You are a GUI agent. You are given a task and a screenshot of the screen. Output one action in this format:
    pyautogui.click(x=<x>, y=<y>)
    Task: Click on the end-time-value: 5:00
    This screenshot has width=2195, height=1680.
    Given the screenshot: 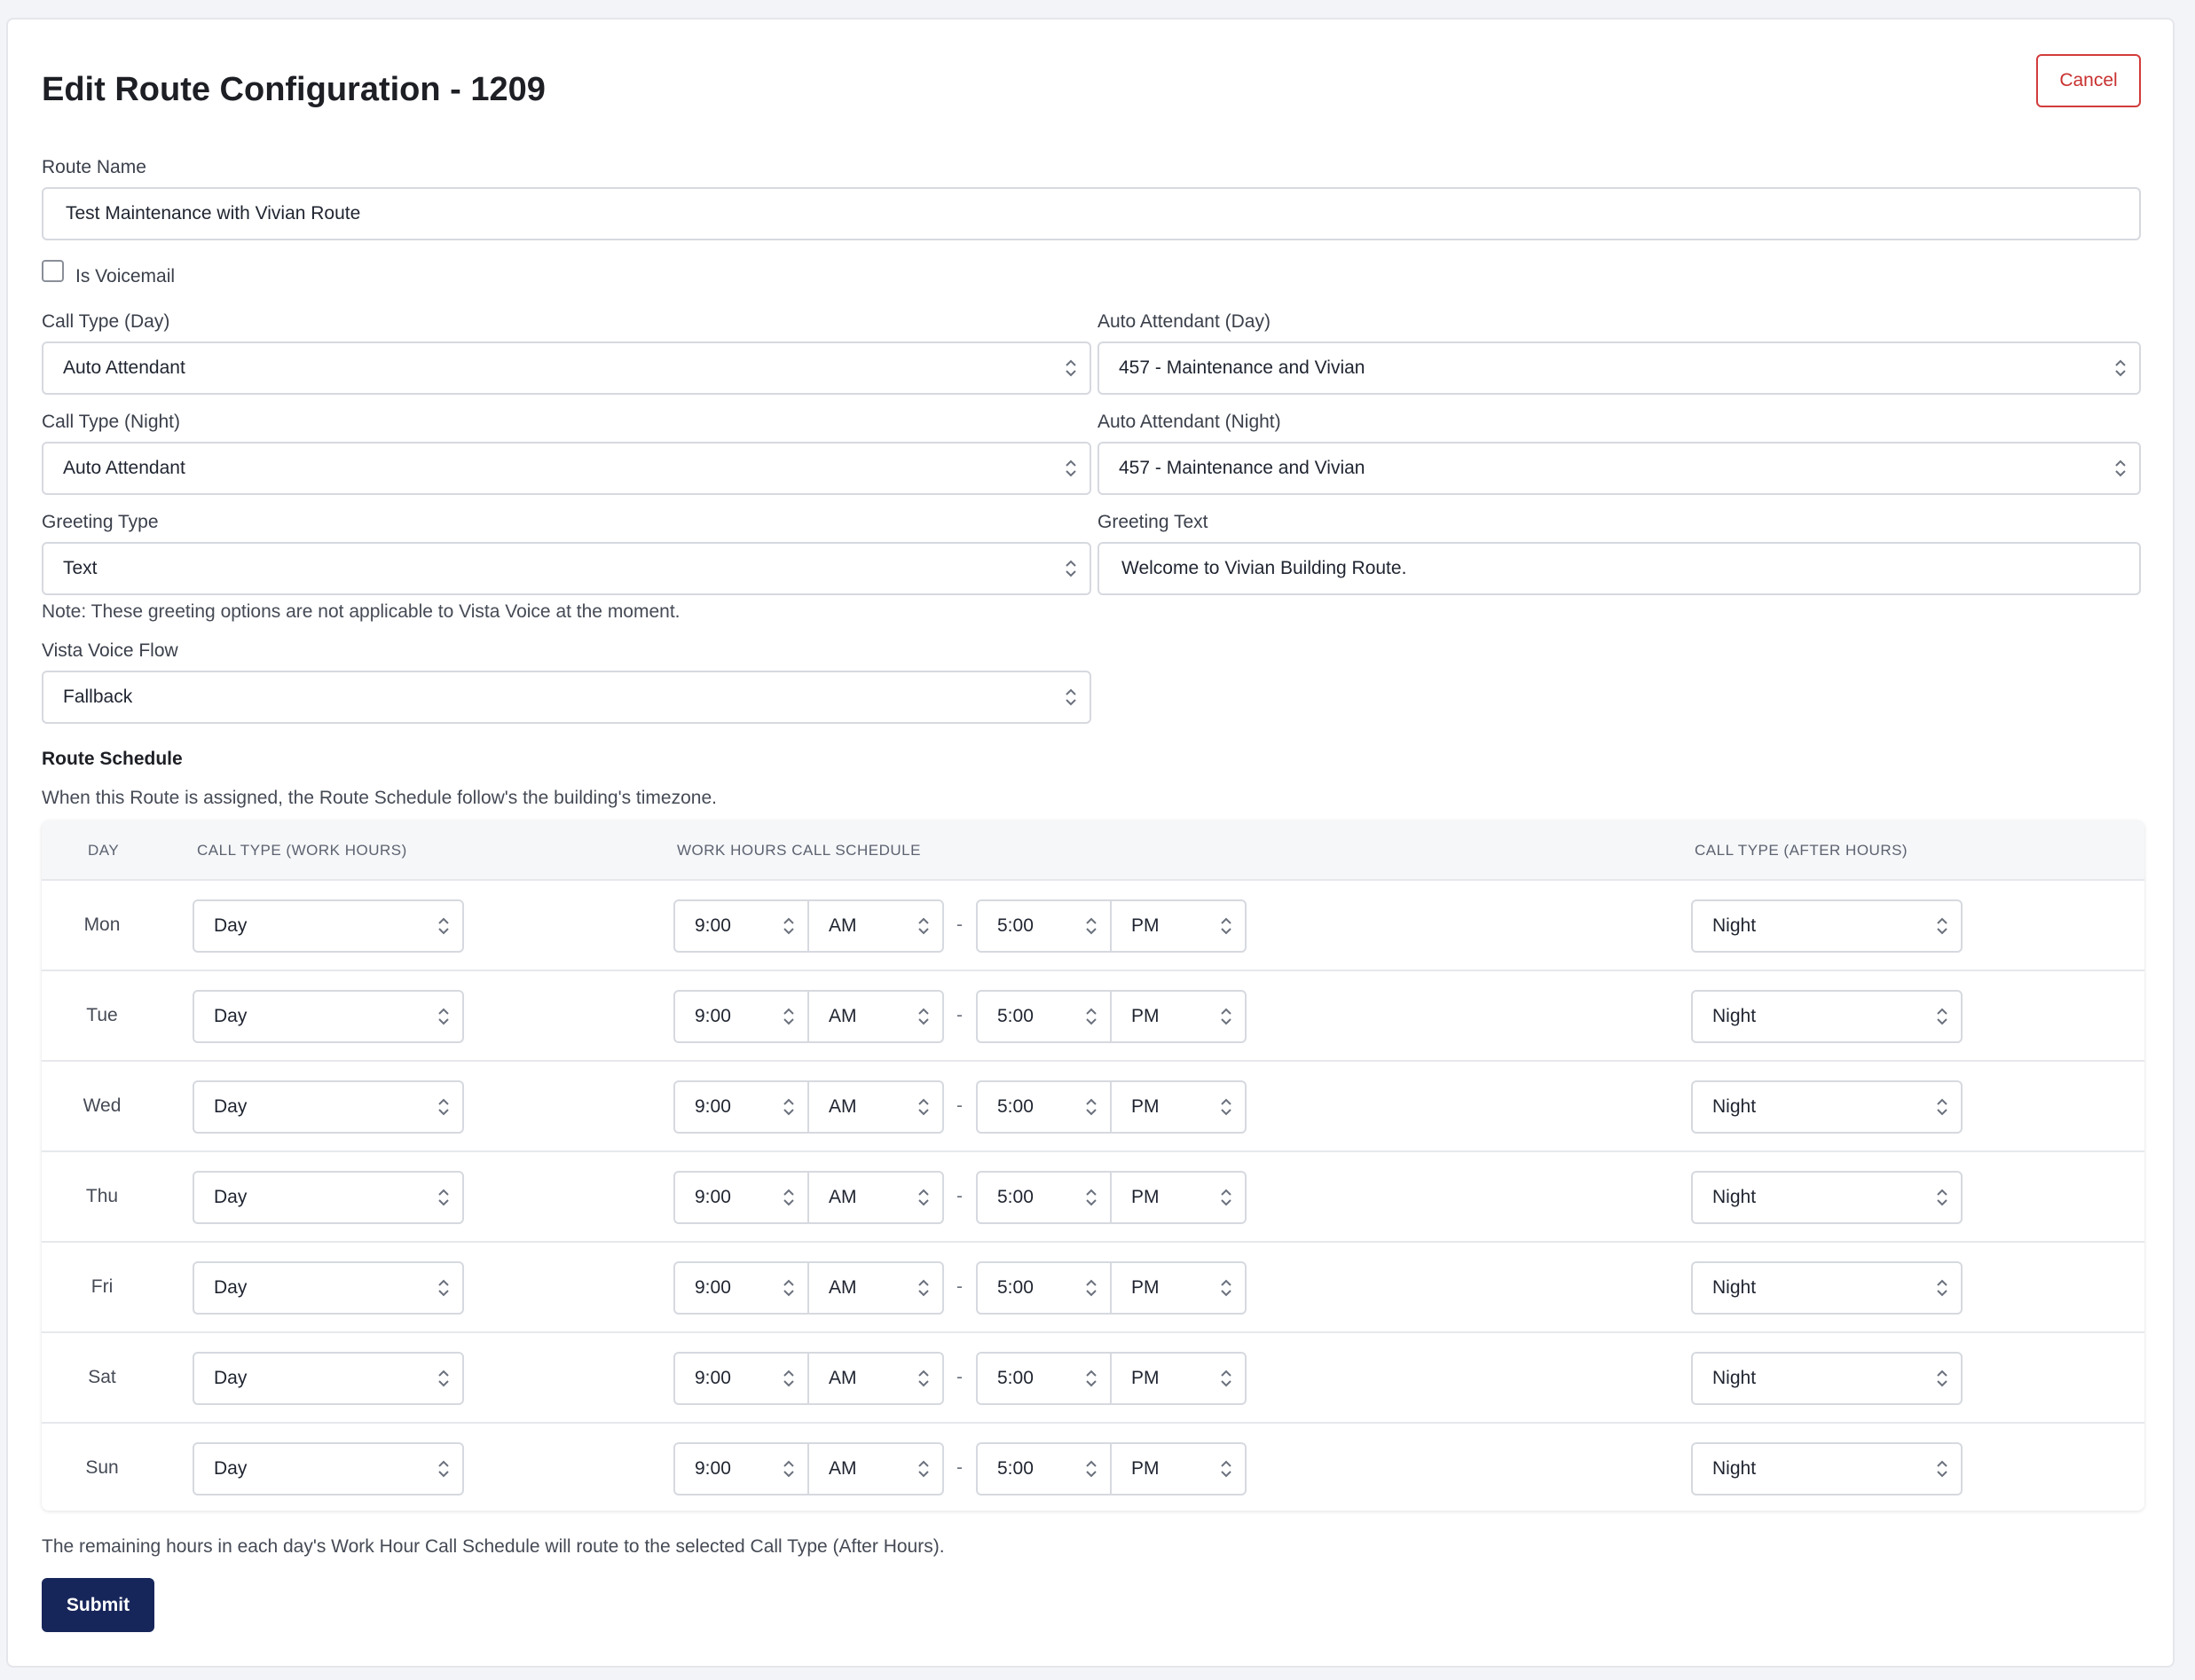 What is the action you would take?
    pyautogui.click(x=1015, y=1016)
    